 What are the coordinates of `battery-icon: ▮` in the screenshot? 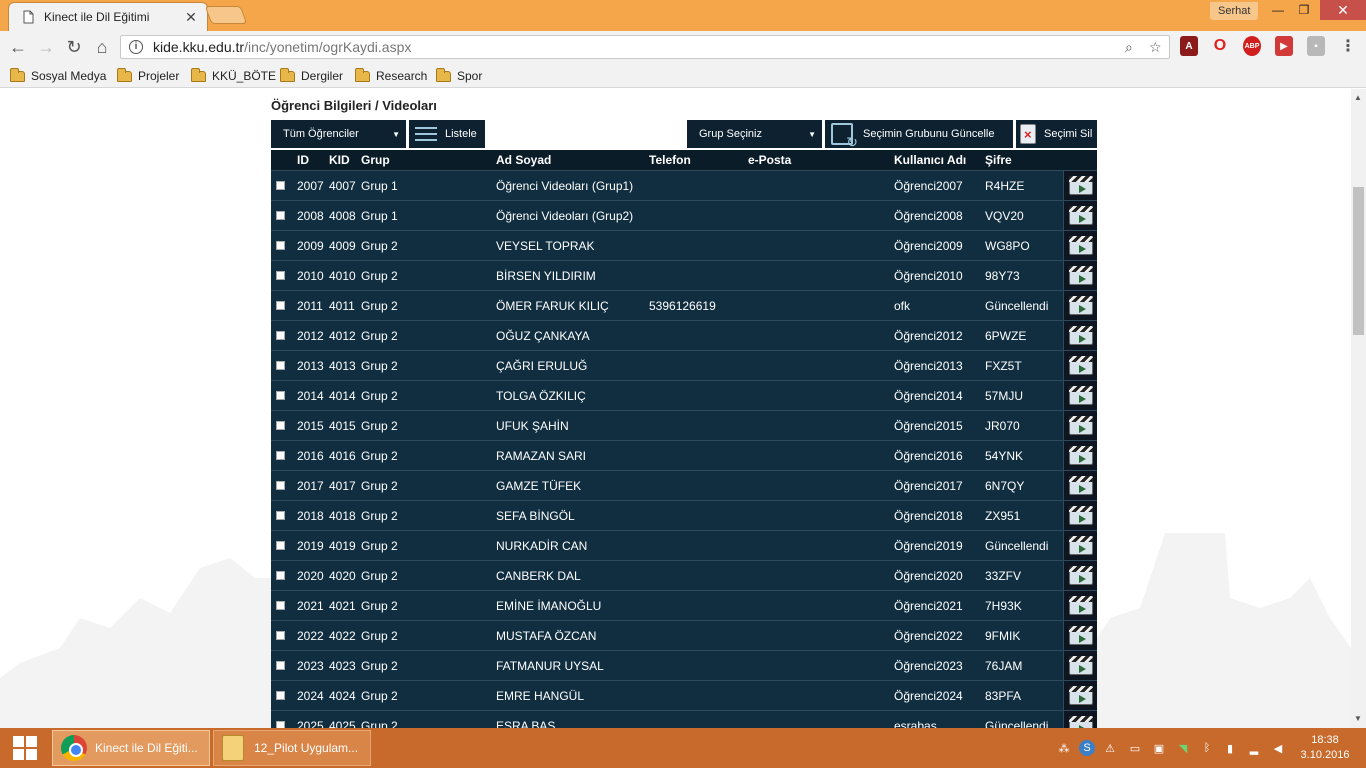 It's located at (1230, 748).